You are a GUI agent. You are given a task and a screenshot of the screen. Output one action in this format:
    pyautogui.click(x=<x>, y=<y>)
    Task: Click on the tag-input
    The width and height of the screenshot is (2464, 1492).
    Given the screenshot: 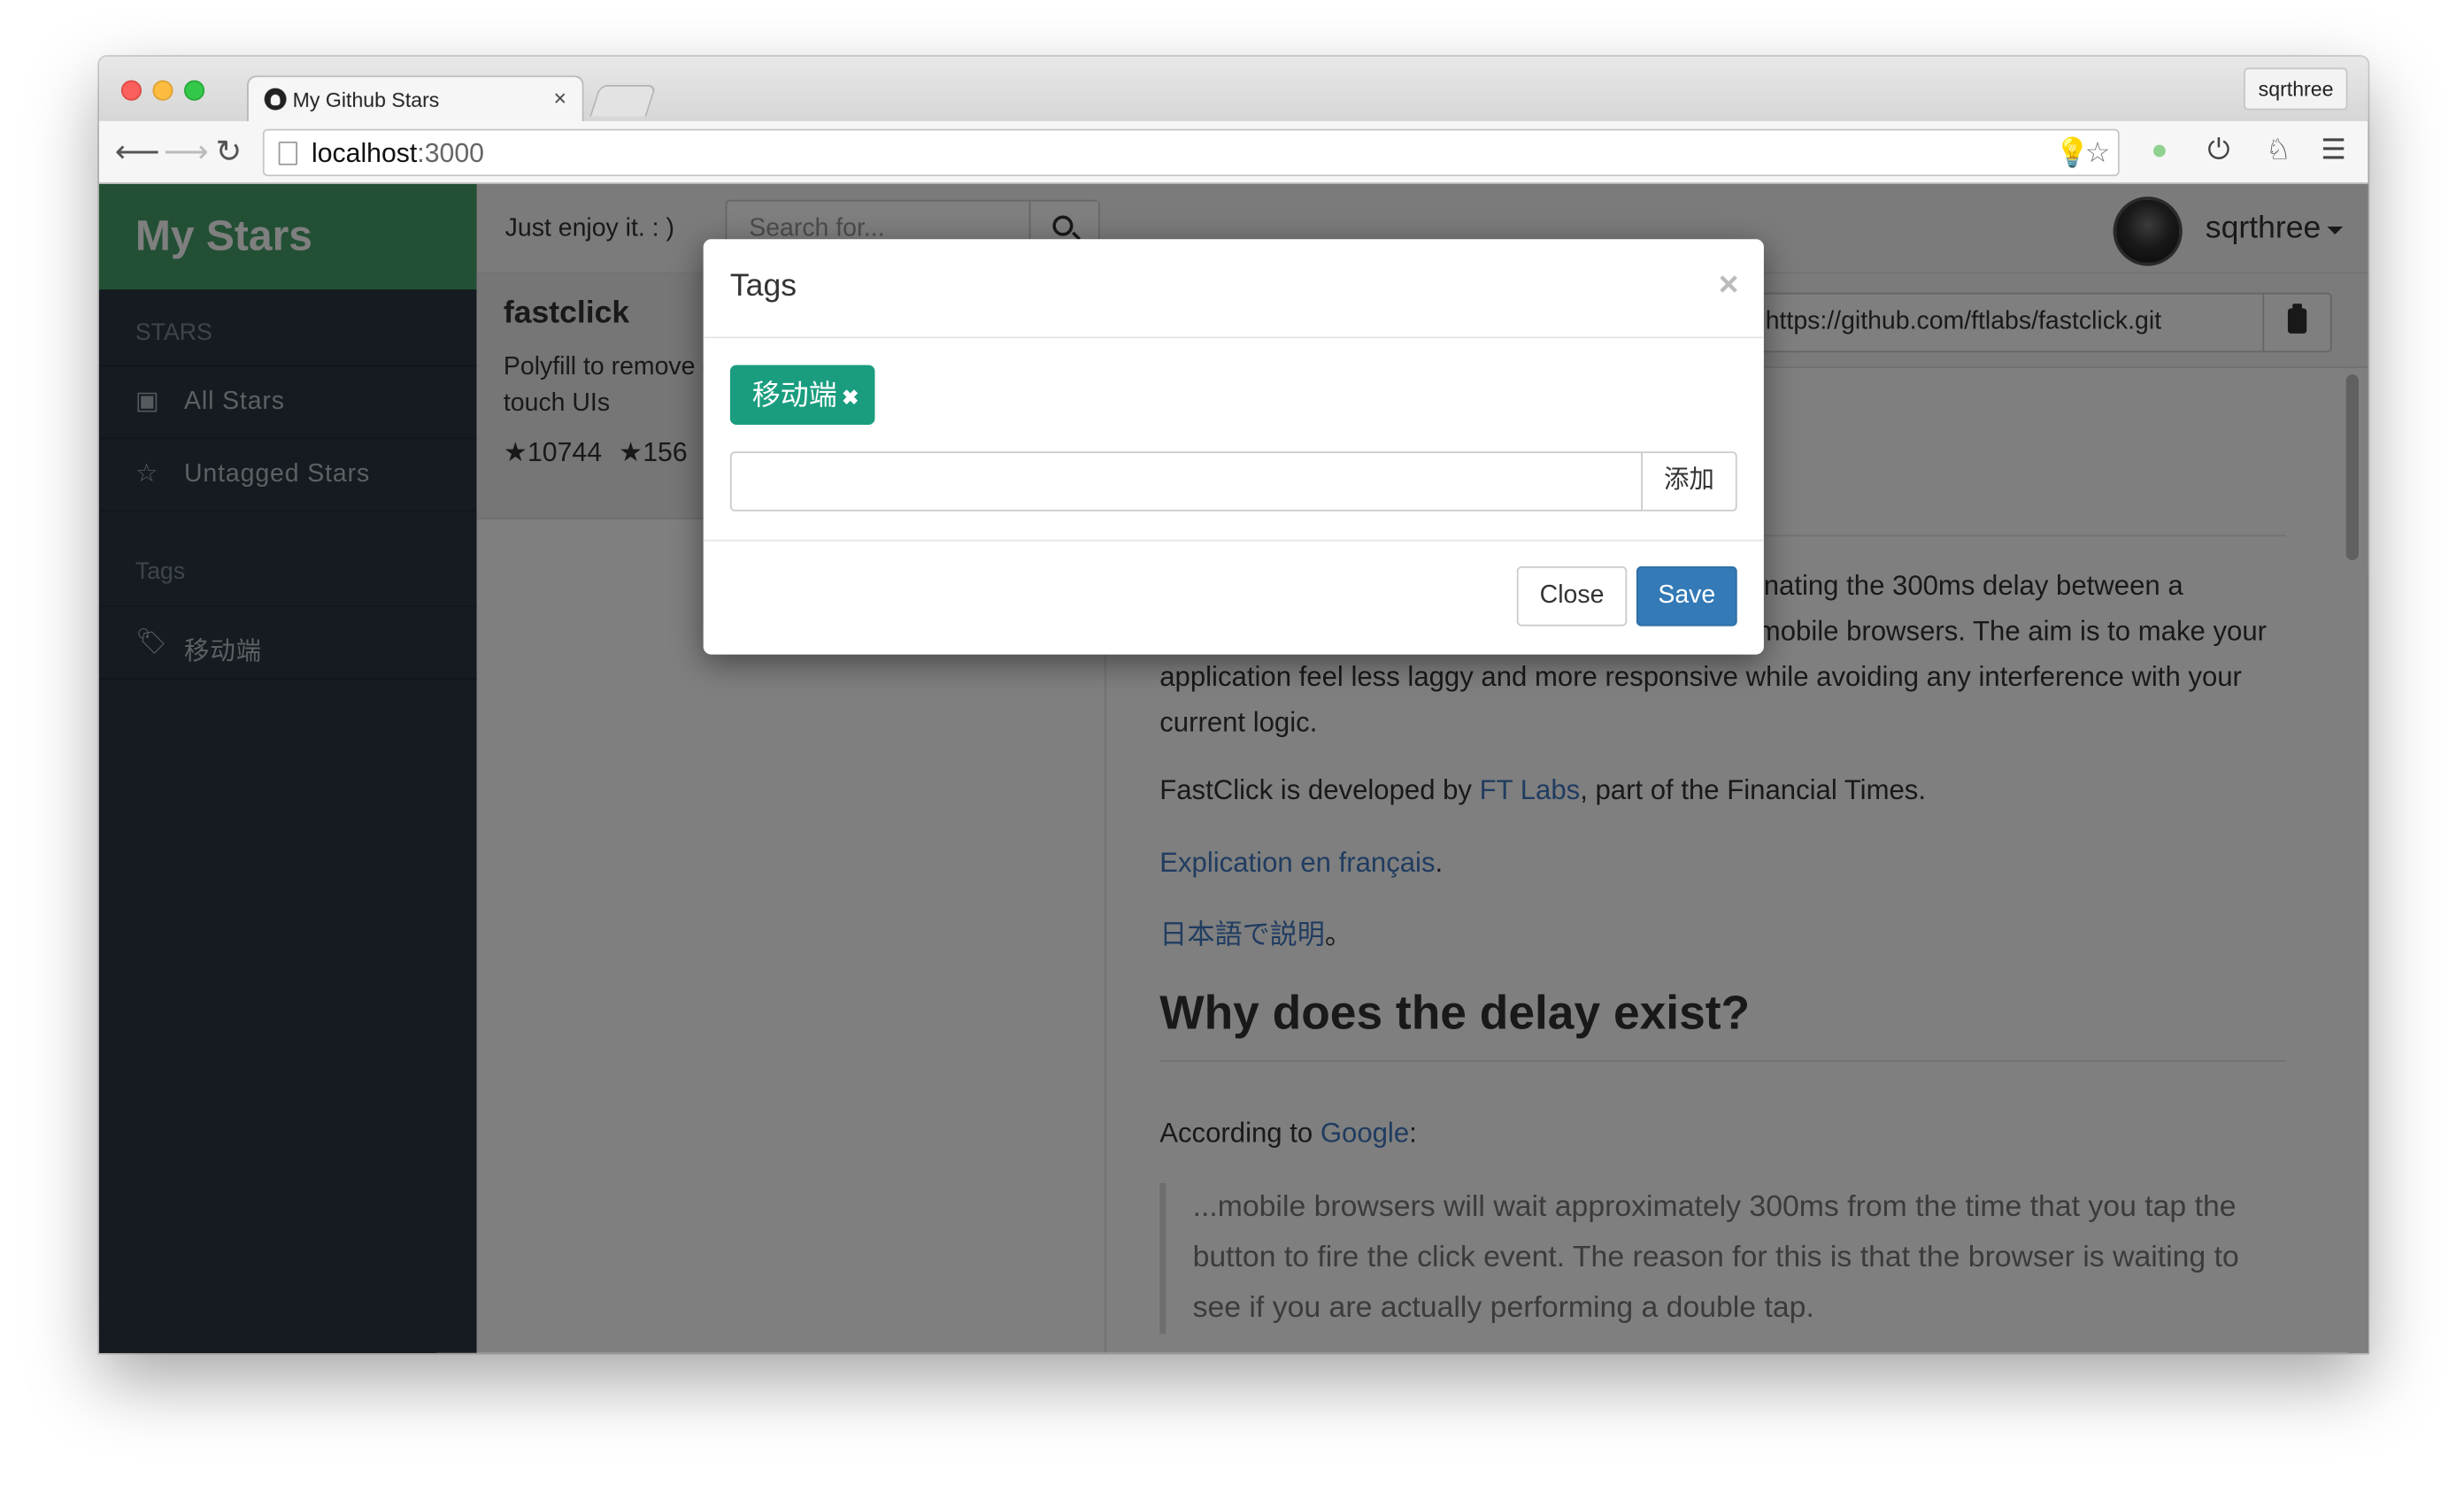 What is the action you would take?
    pyautogui.click(x=1187, y=481)
    